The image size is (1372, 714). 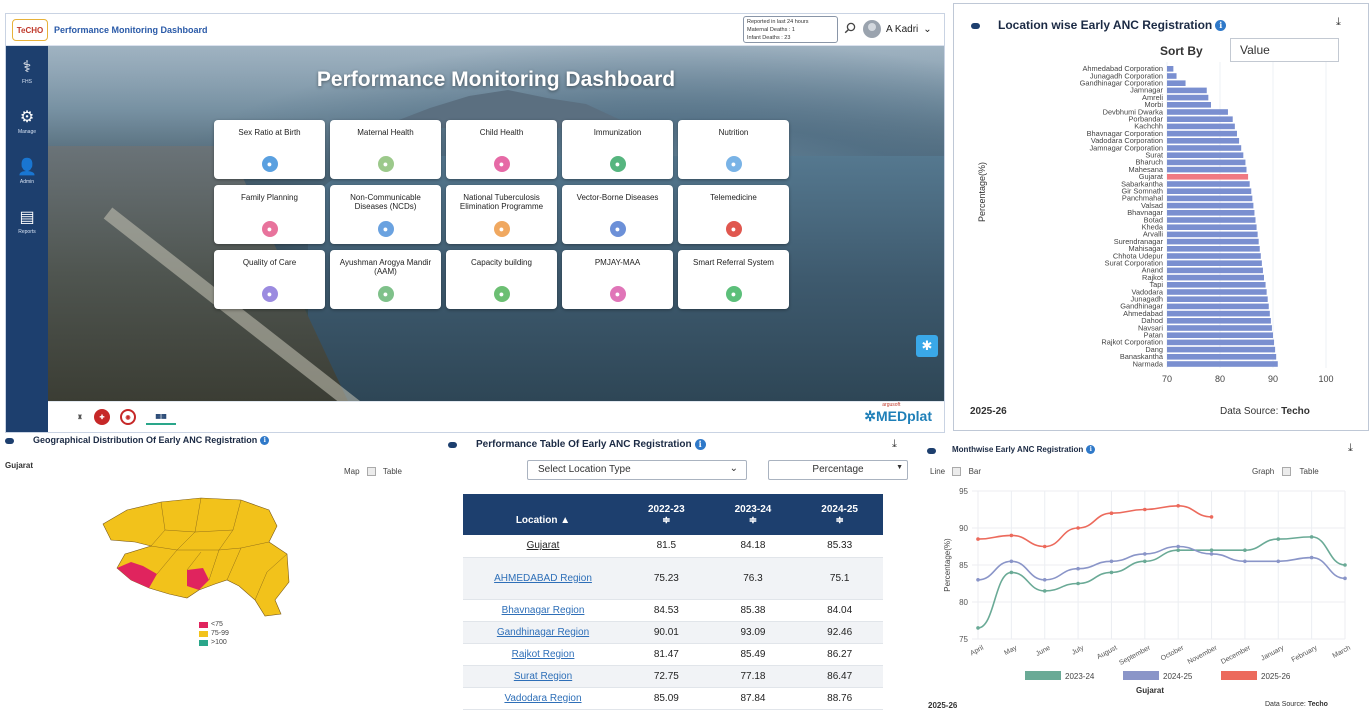 I want to click on module-card: Quality of Care ●, so click(x=269, y=279).